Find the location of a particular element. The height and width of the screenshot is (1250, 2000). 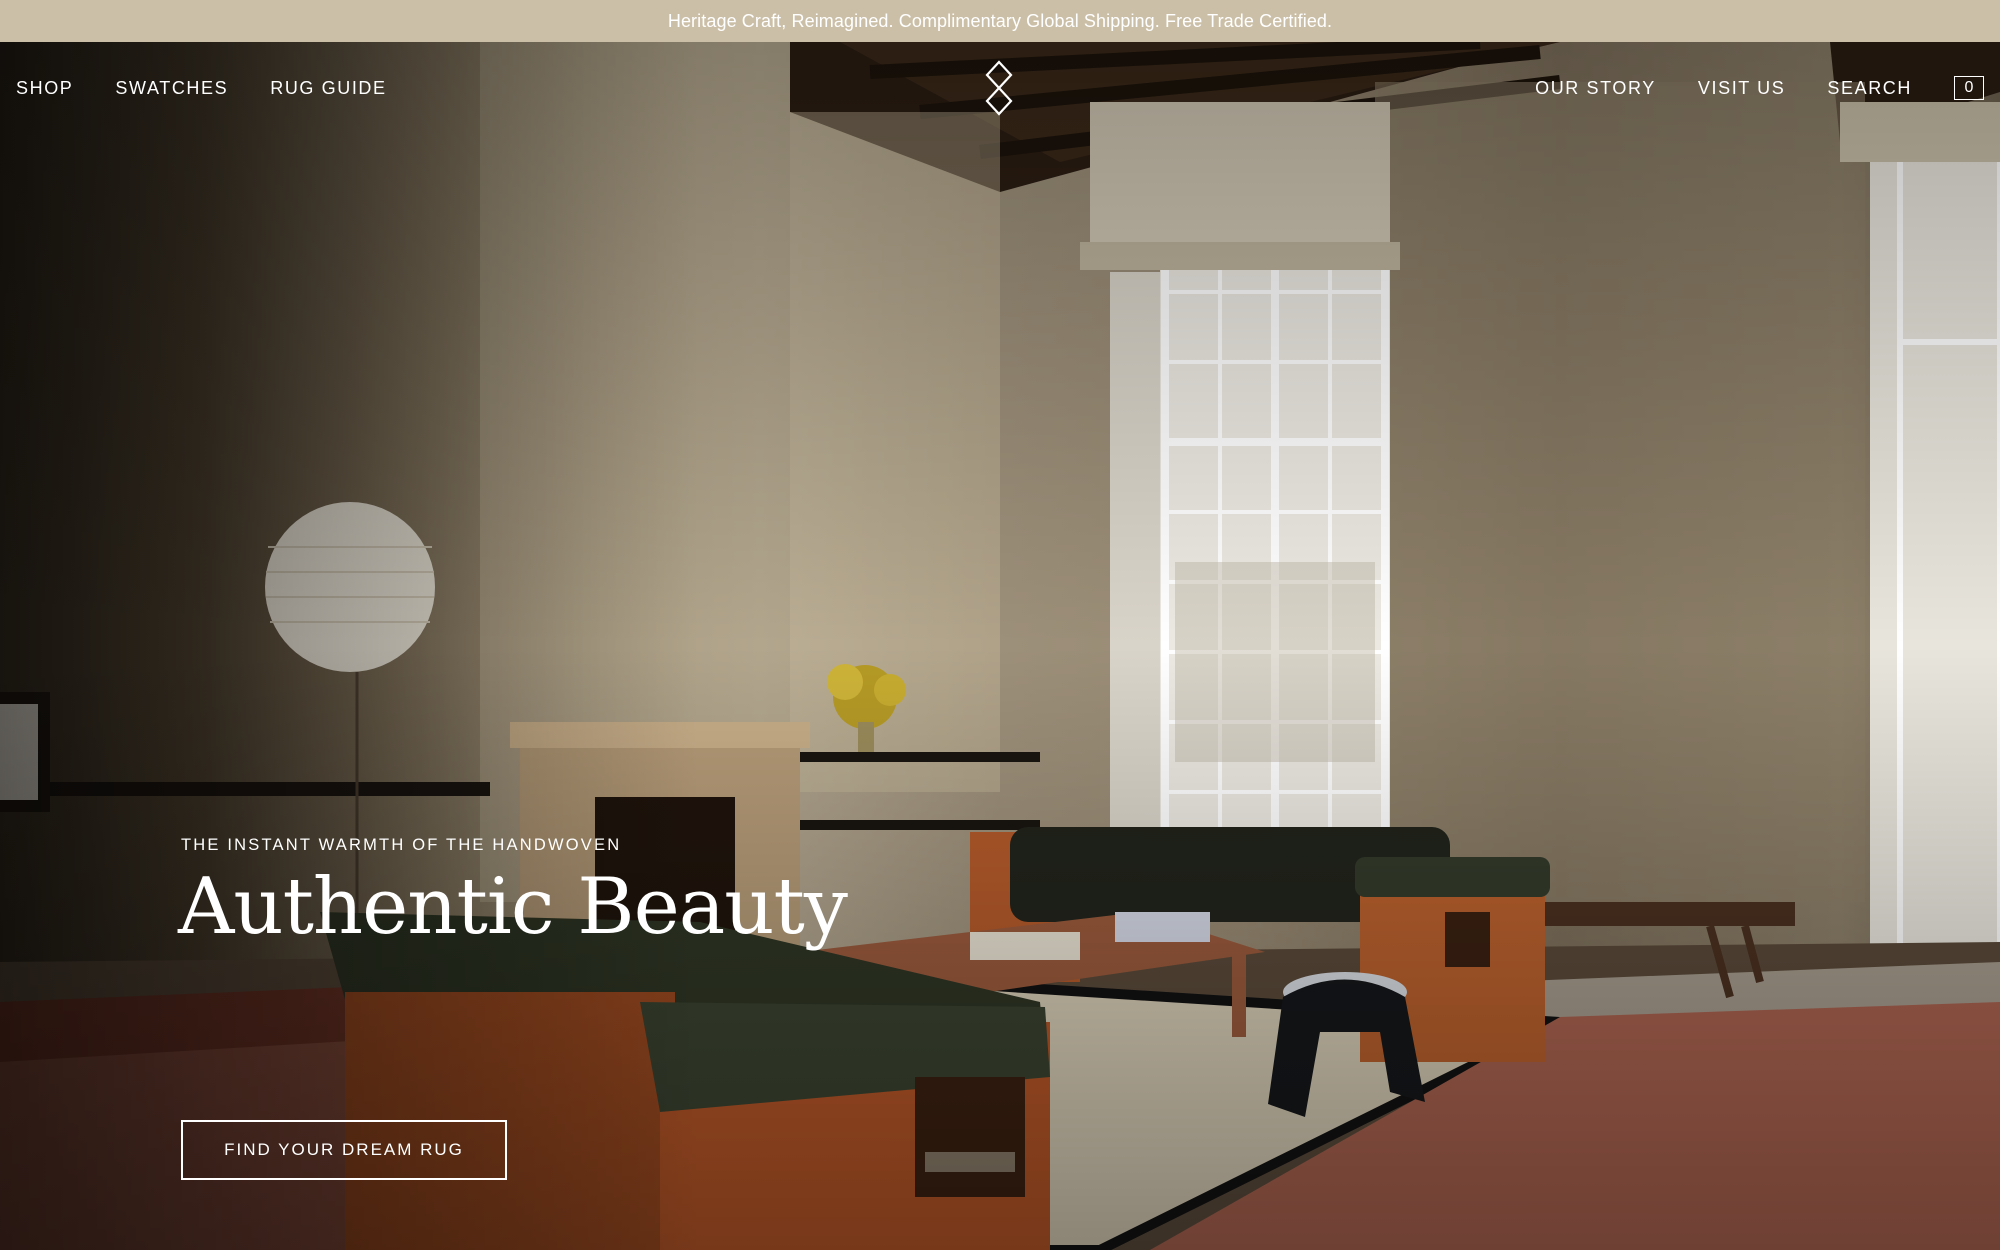

hero-headline: Authentic Beauty is located at coordinates (513, 907).